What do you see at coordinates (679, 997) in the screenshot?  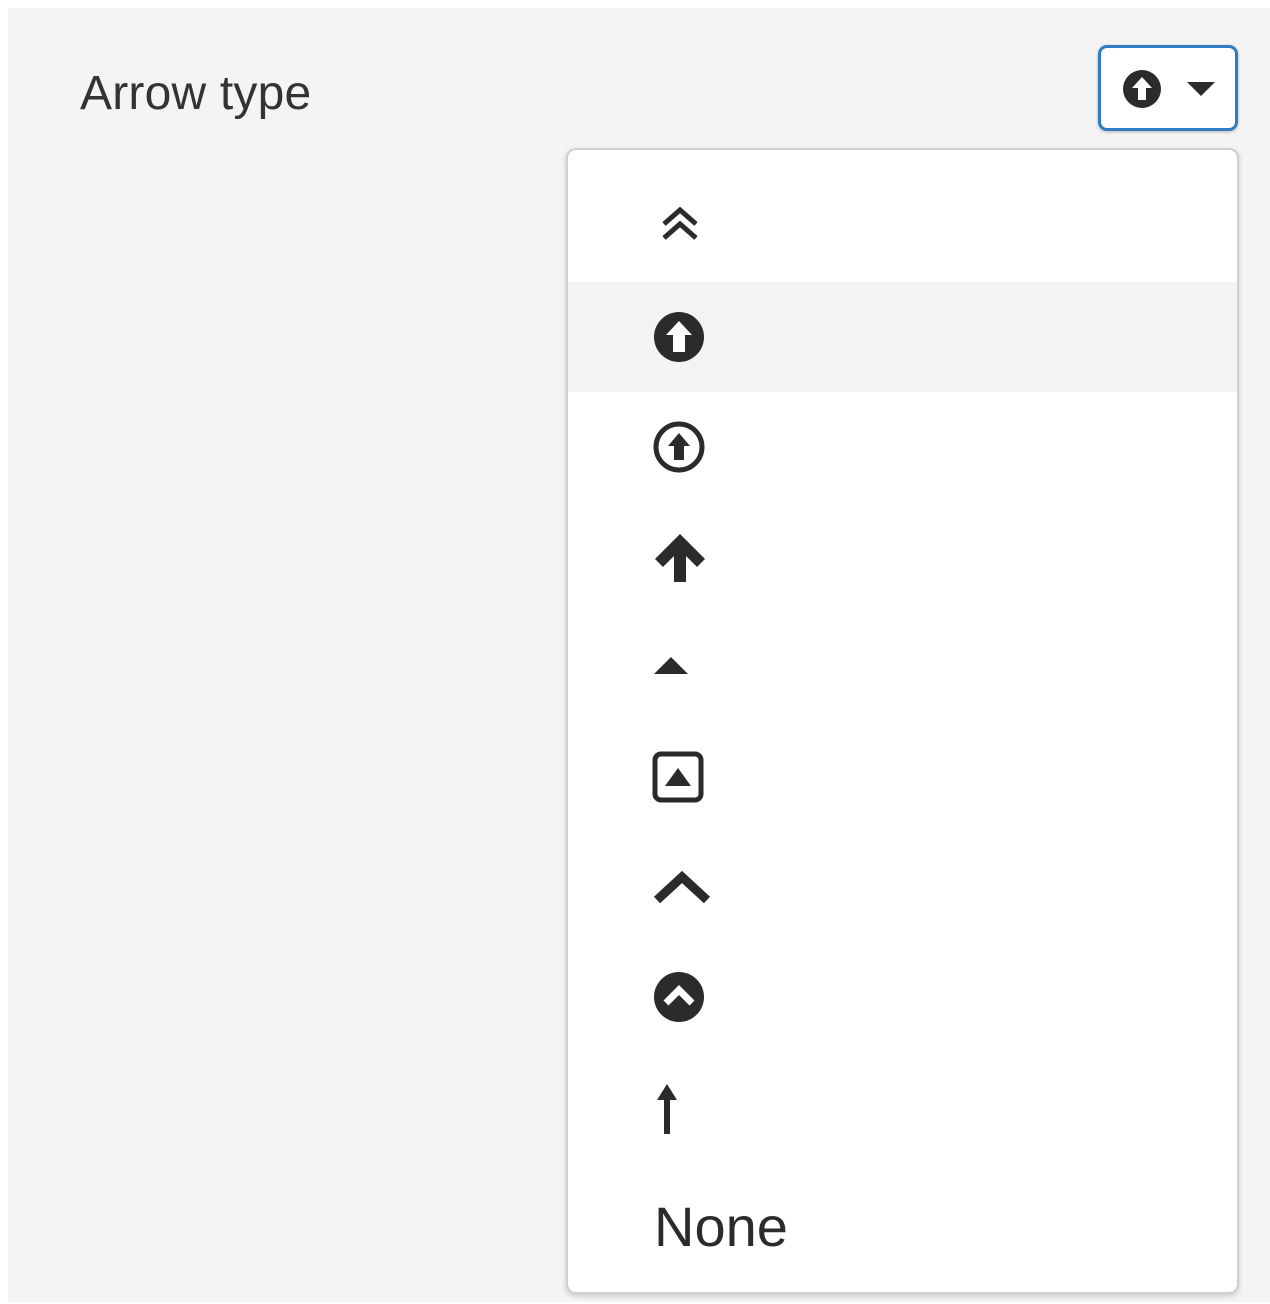 I see `circle-chevron-up-icon` at bounding box center [679, 997].